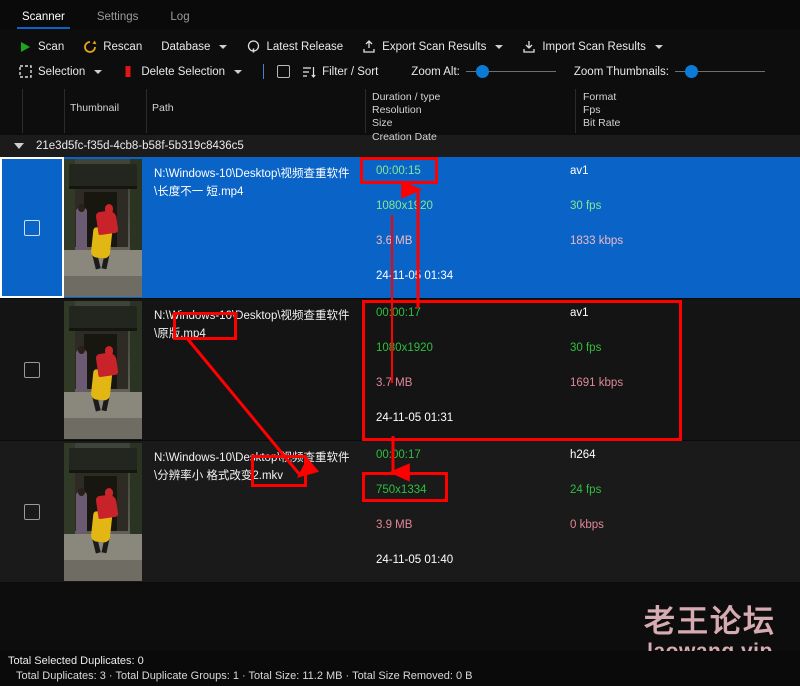 Image resolution: width=800 pixels, height=686 pixels. Describe the element at coordinates (196, 47) in the screenshot. I see `database-button: Database` at that location.